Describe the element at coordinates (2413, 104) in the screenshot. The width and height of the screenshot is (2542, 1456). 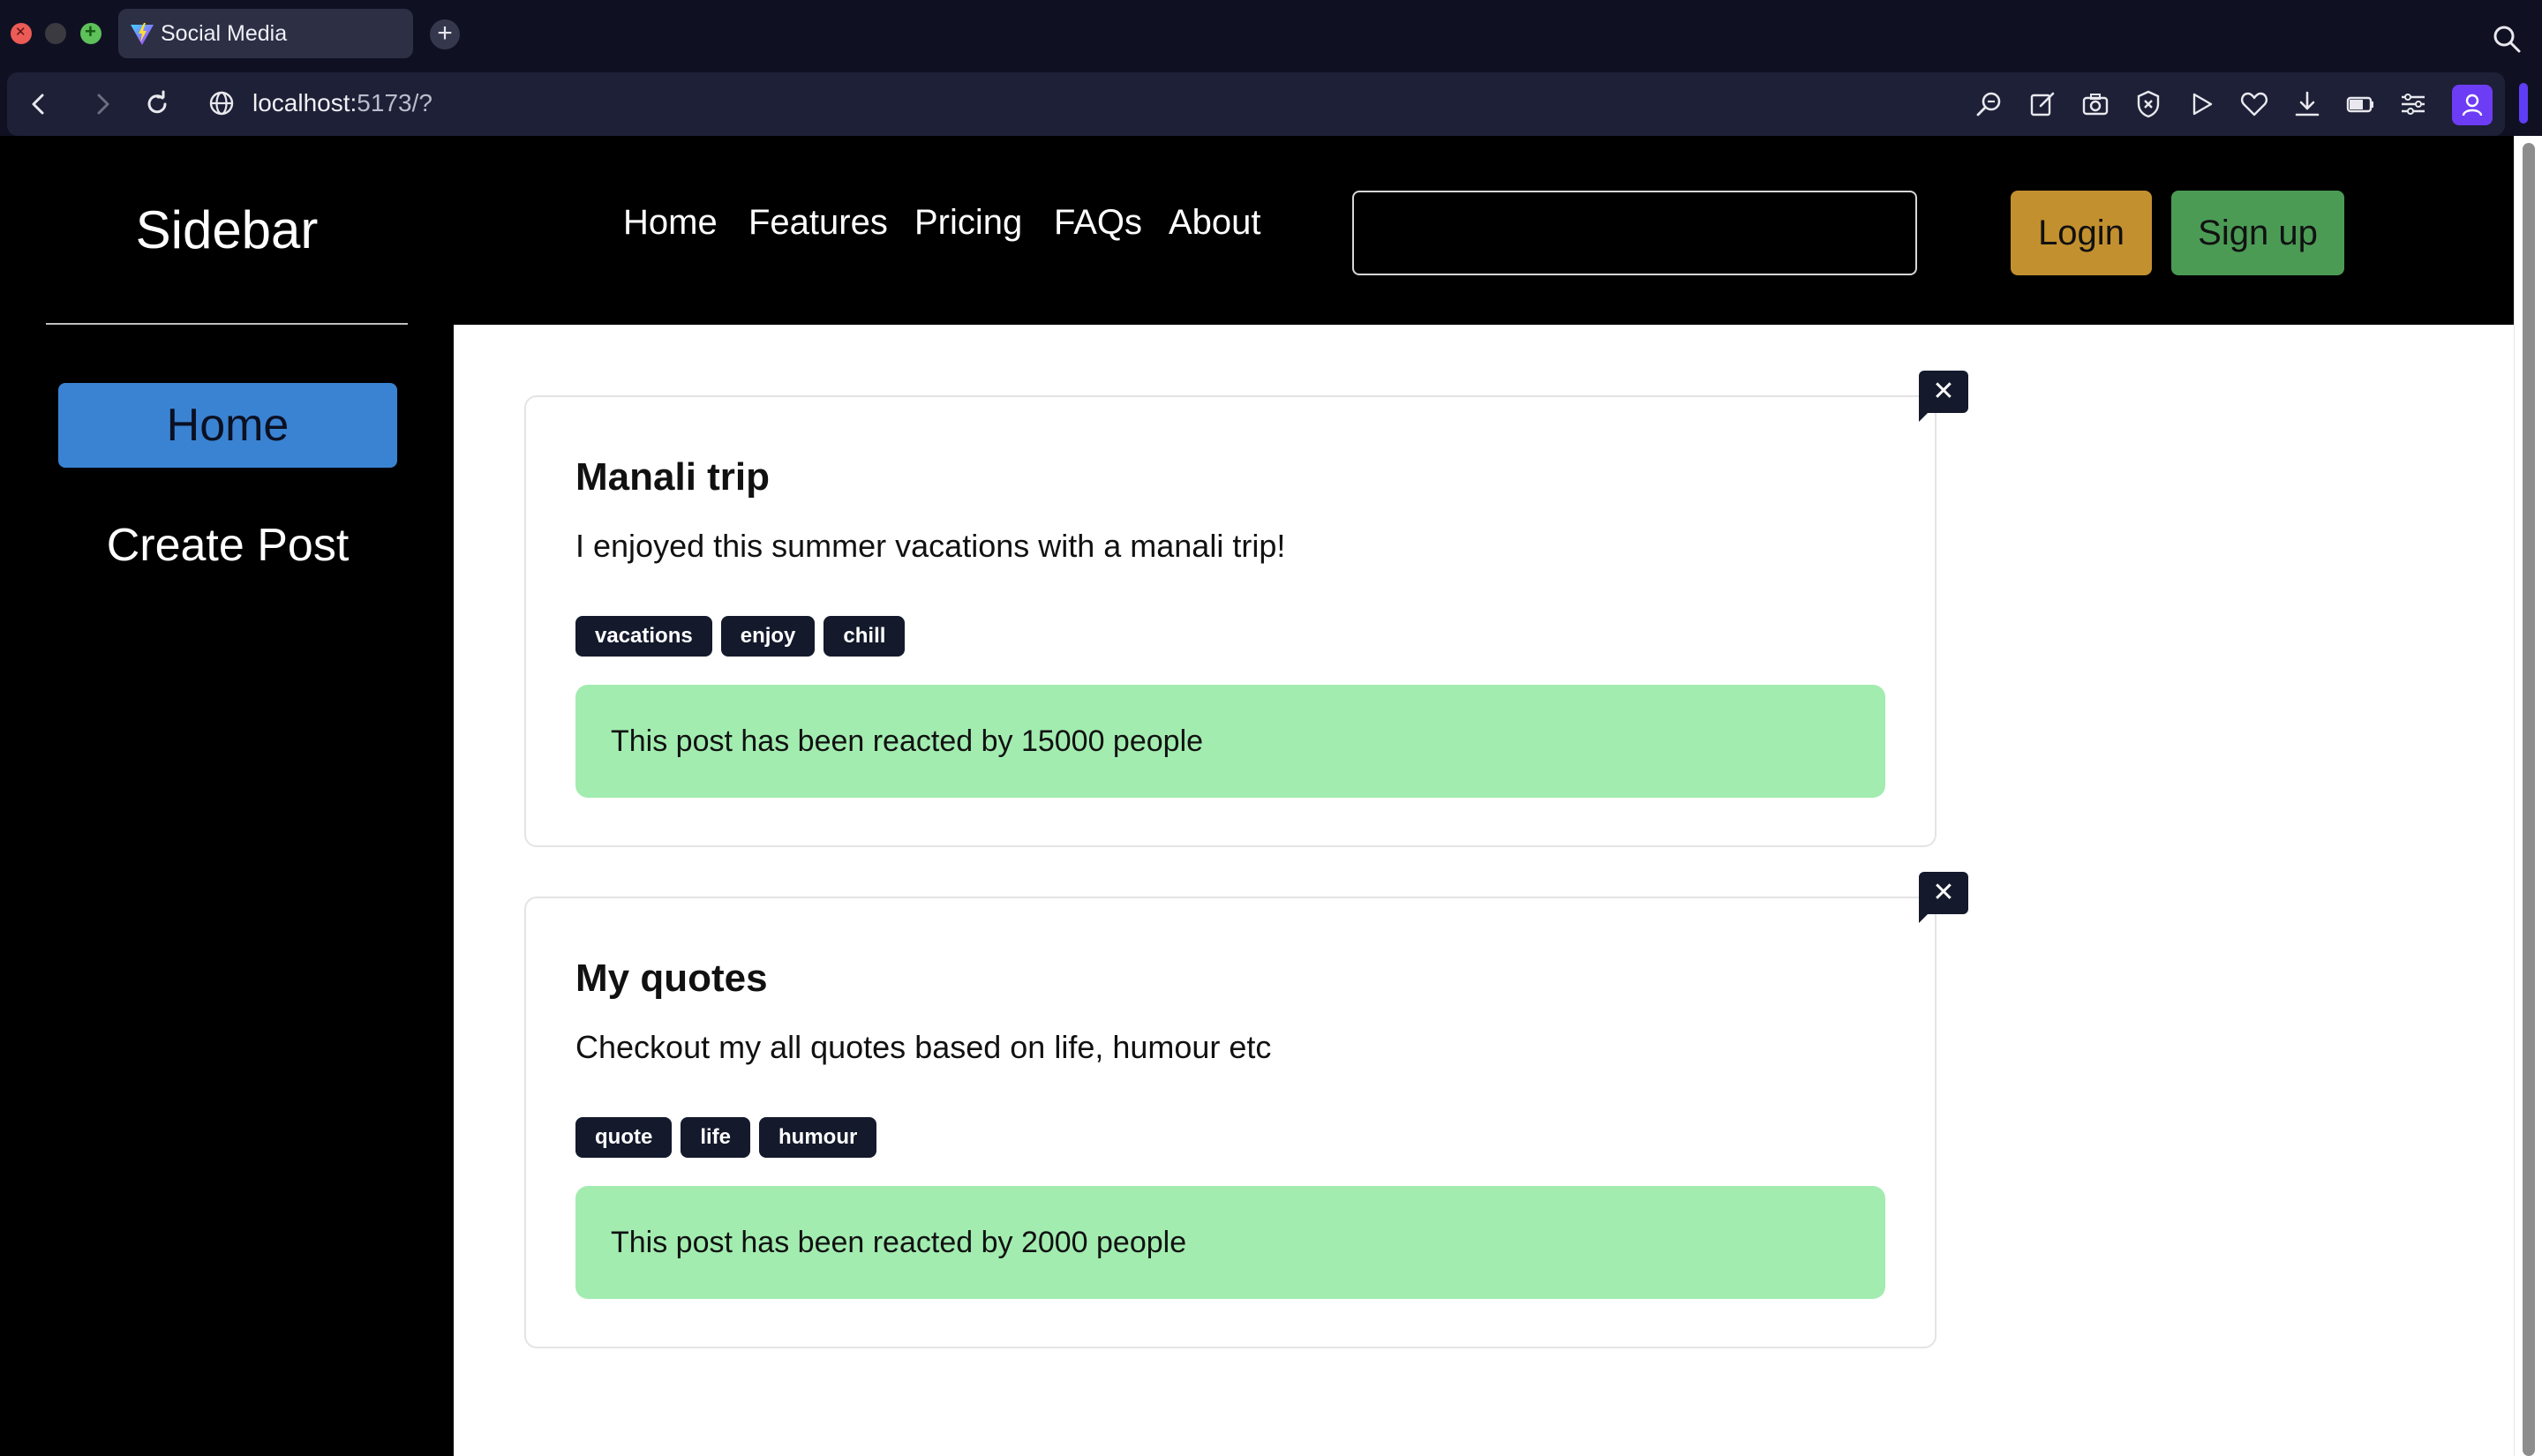
I see `settings-sliders-icon` at that location.